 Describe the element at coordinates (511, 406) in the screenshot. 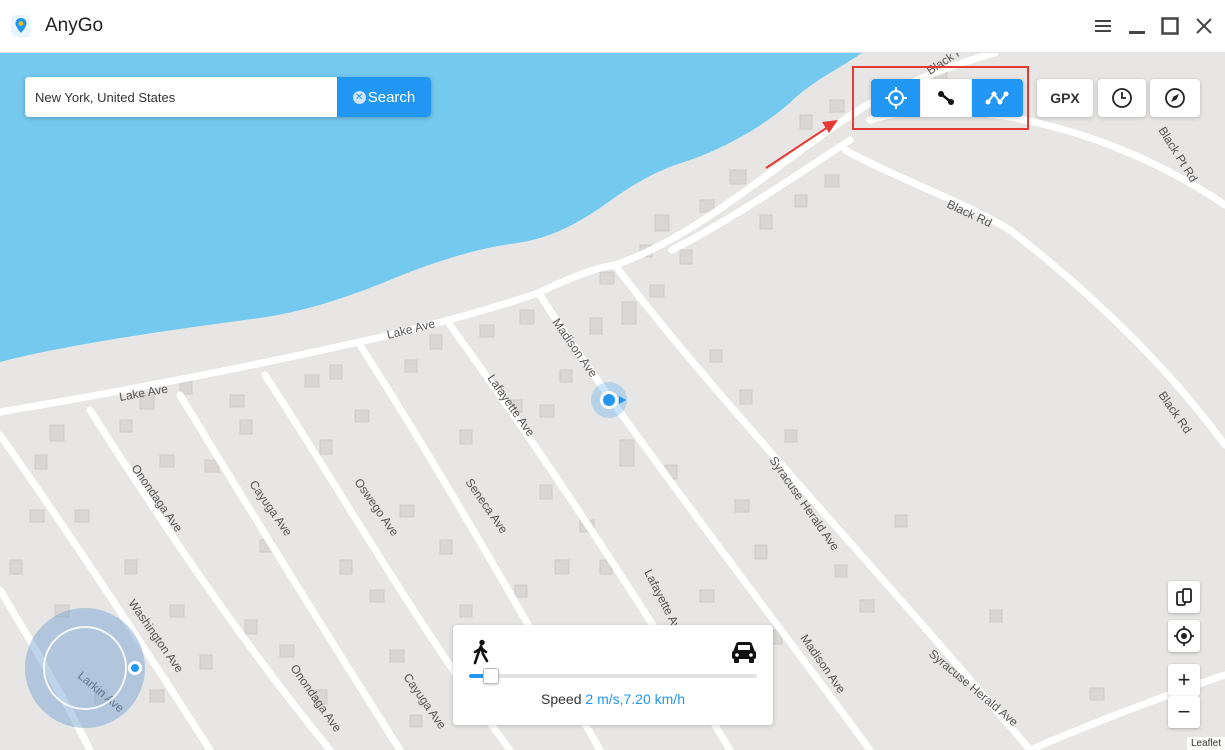

I see `street-label: Lafayette Ave` at that location.